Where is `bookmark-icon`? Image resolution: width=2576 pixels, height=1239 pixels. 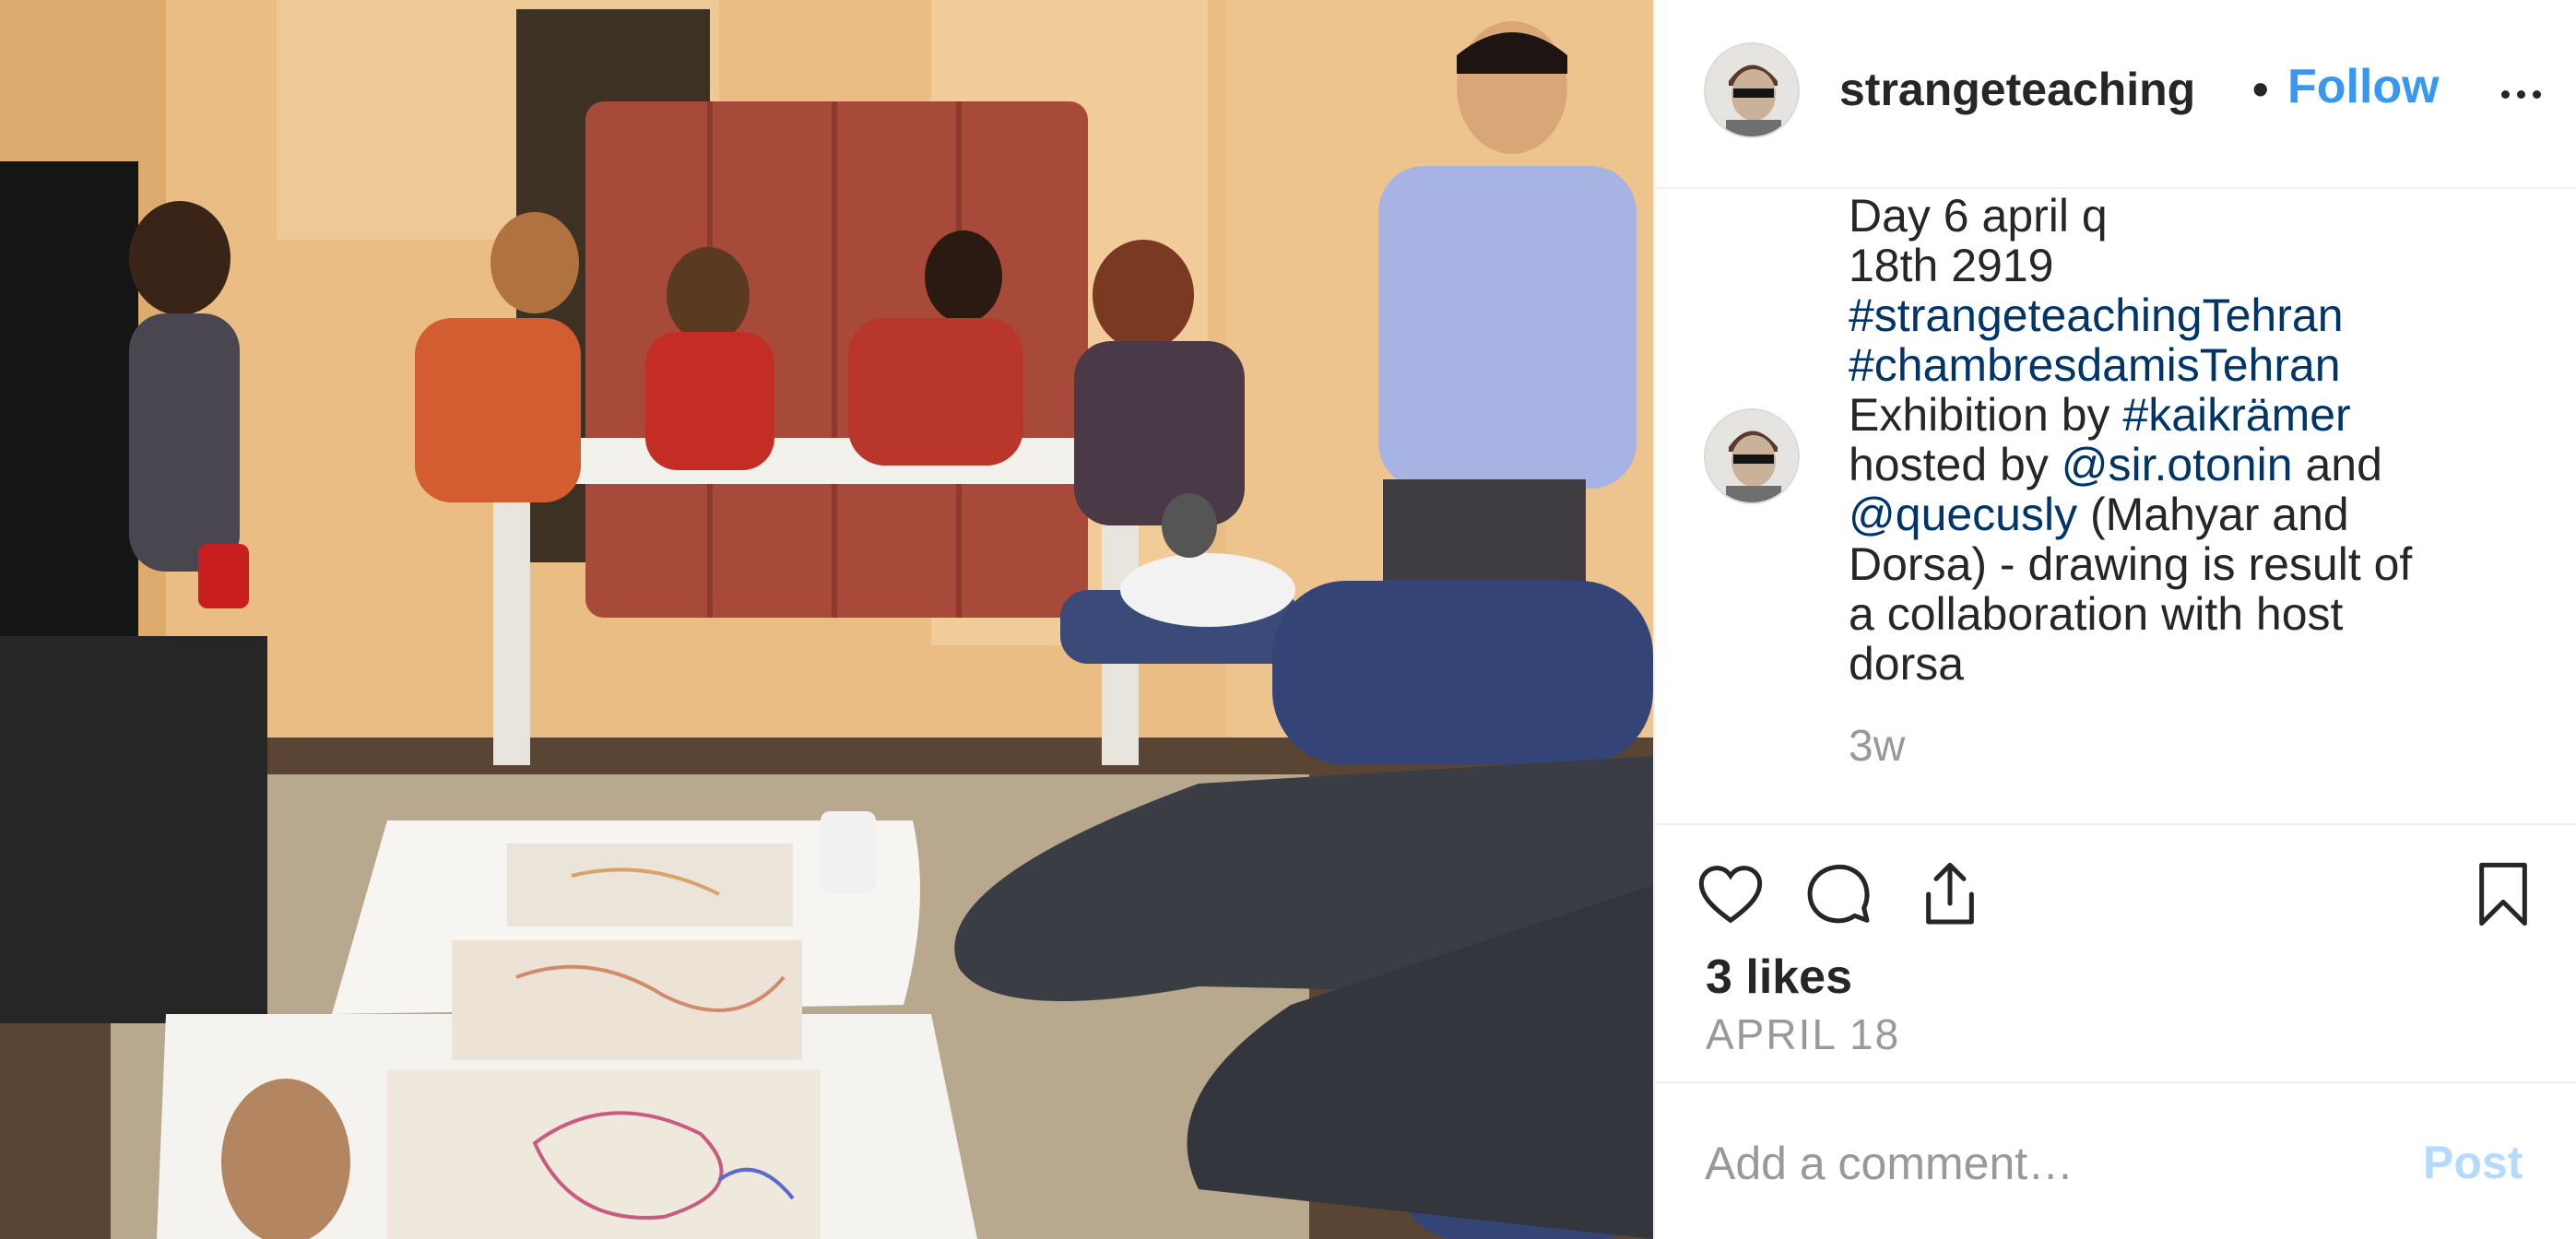 bookmark-icon is located at coordinates (2503, 894).